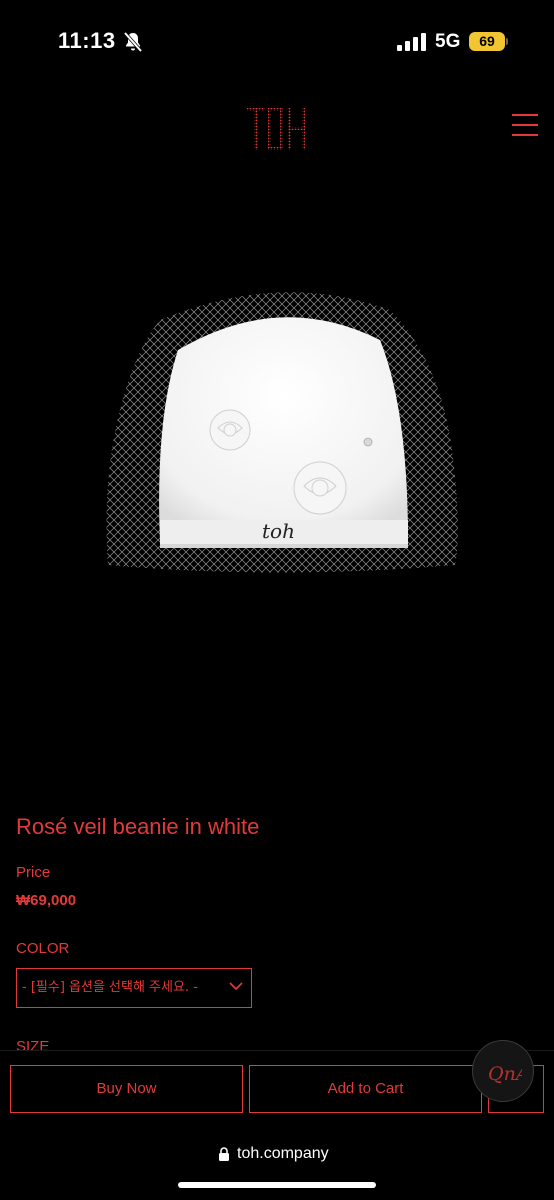 The image size is (554, 1200). What do you see at coordinates (525, 125) in the screenshot?
I see `hamburger-menu-icon` at bounding box center [525, 125].